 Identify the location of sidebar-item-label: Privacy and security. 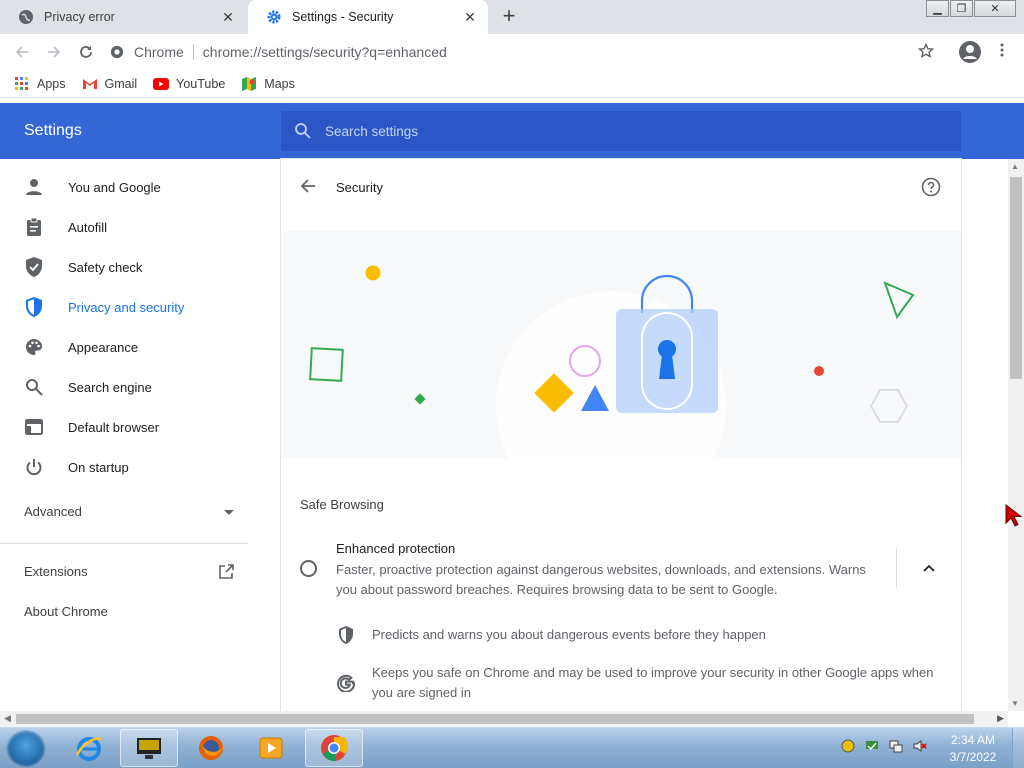
(126, 307).